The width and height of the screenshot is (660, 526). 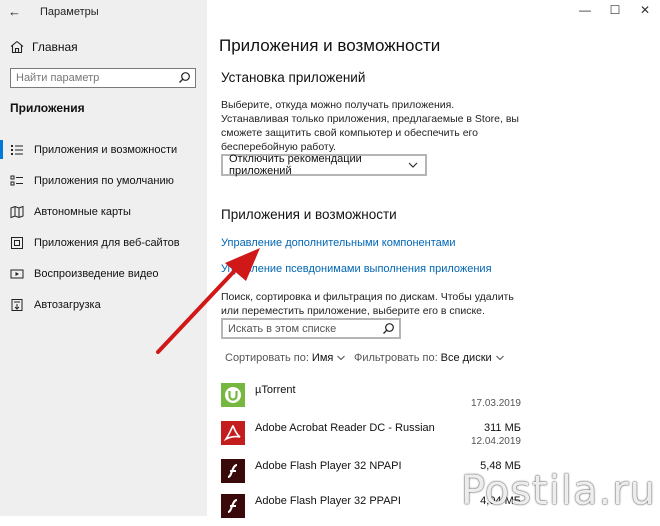 What do you see at coordinates (17, 242) in the screenshot?
I see `web-apps-icon` at bounding box center [17, 242].